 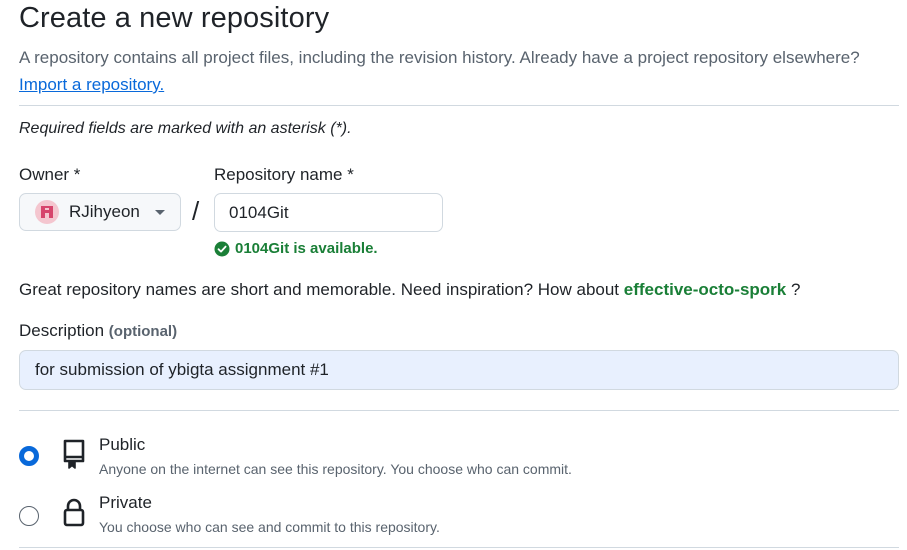 I want to click on description-label: Description (optional), so click(x=98, y=331).